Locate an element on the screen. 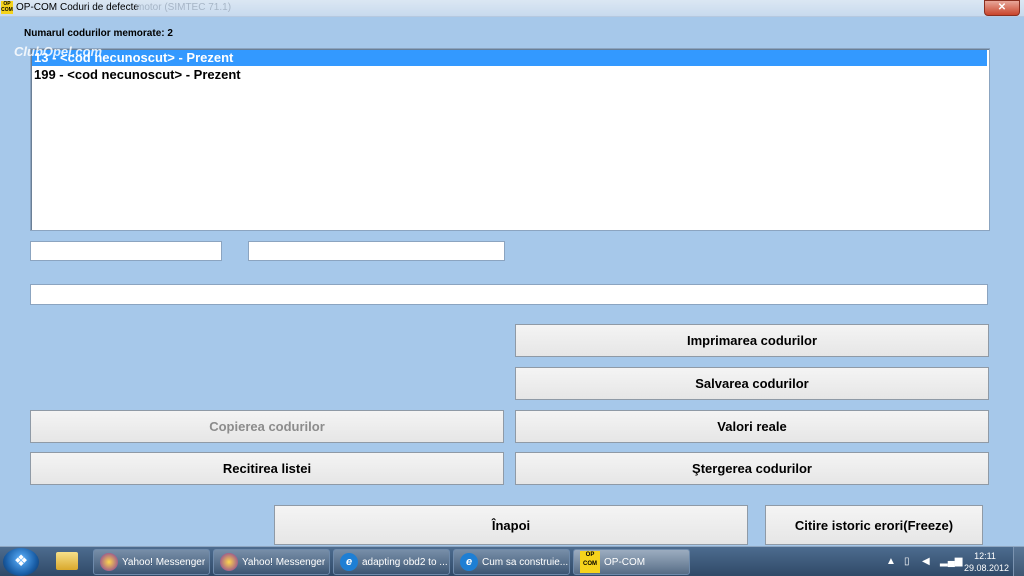 The image size is (1024, 576). back-button: Înapoi is located at coordinates (511, 525).